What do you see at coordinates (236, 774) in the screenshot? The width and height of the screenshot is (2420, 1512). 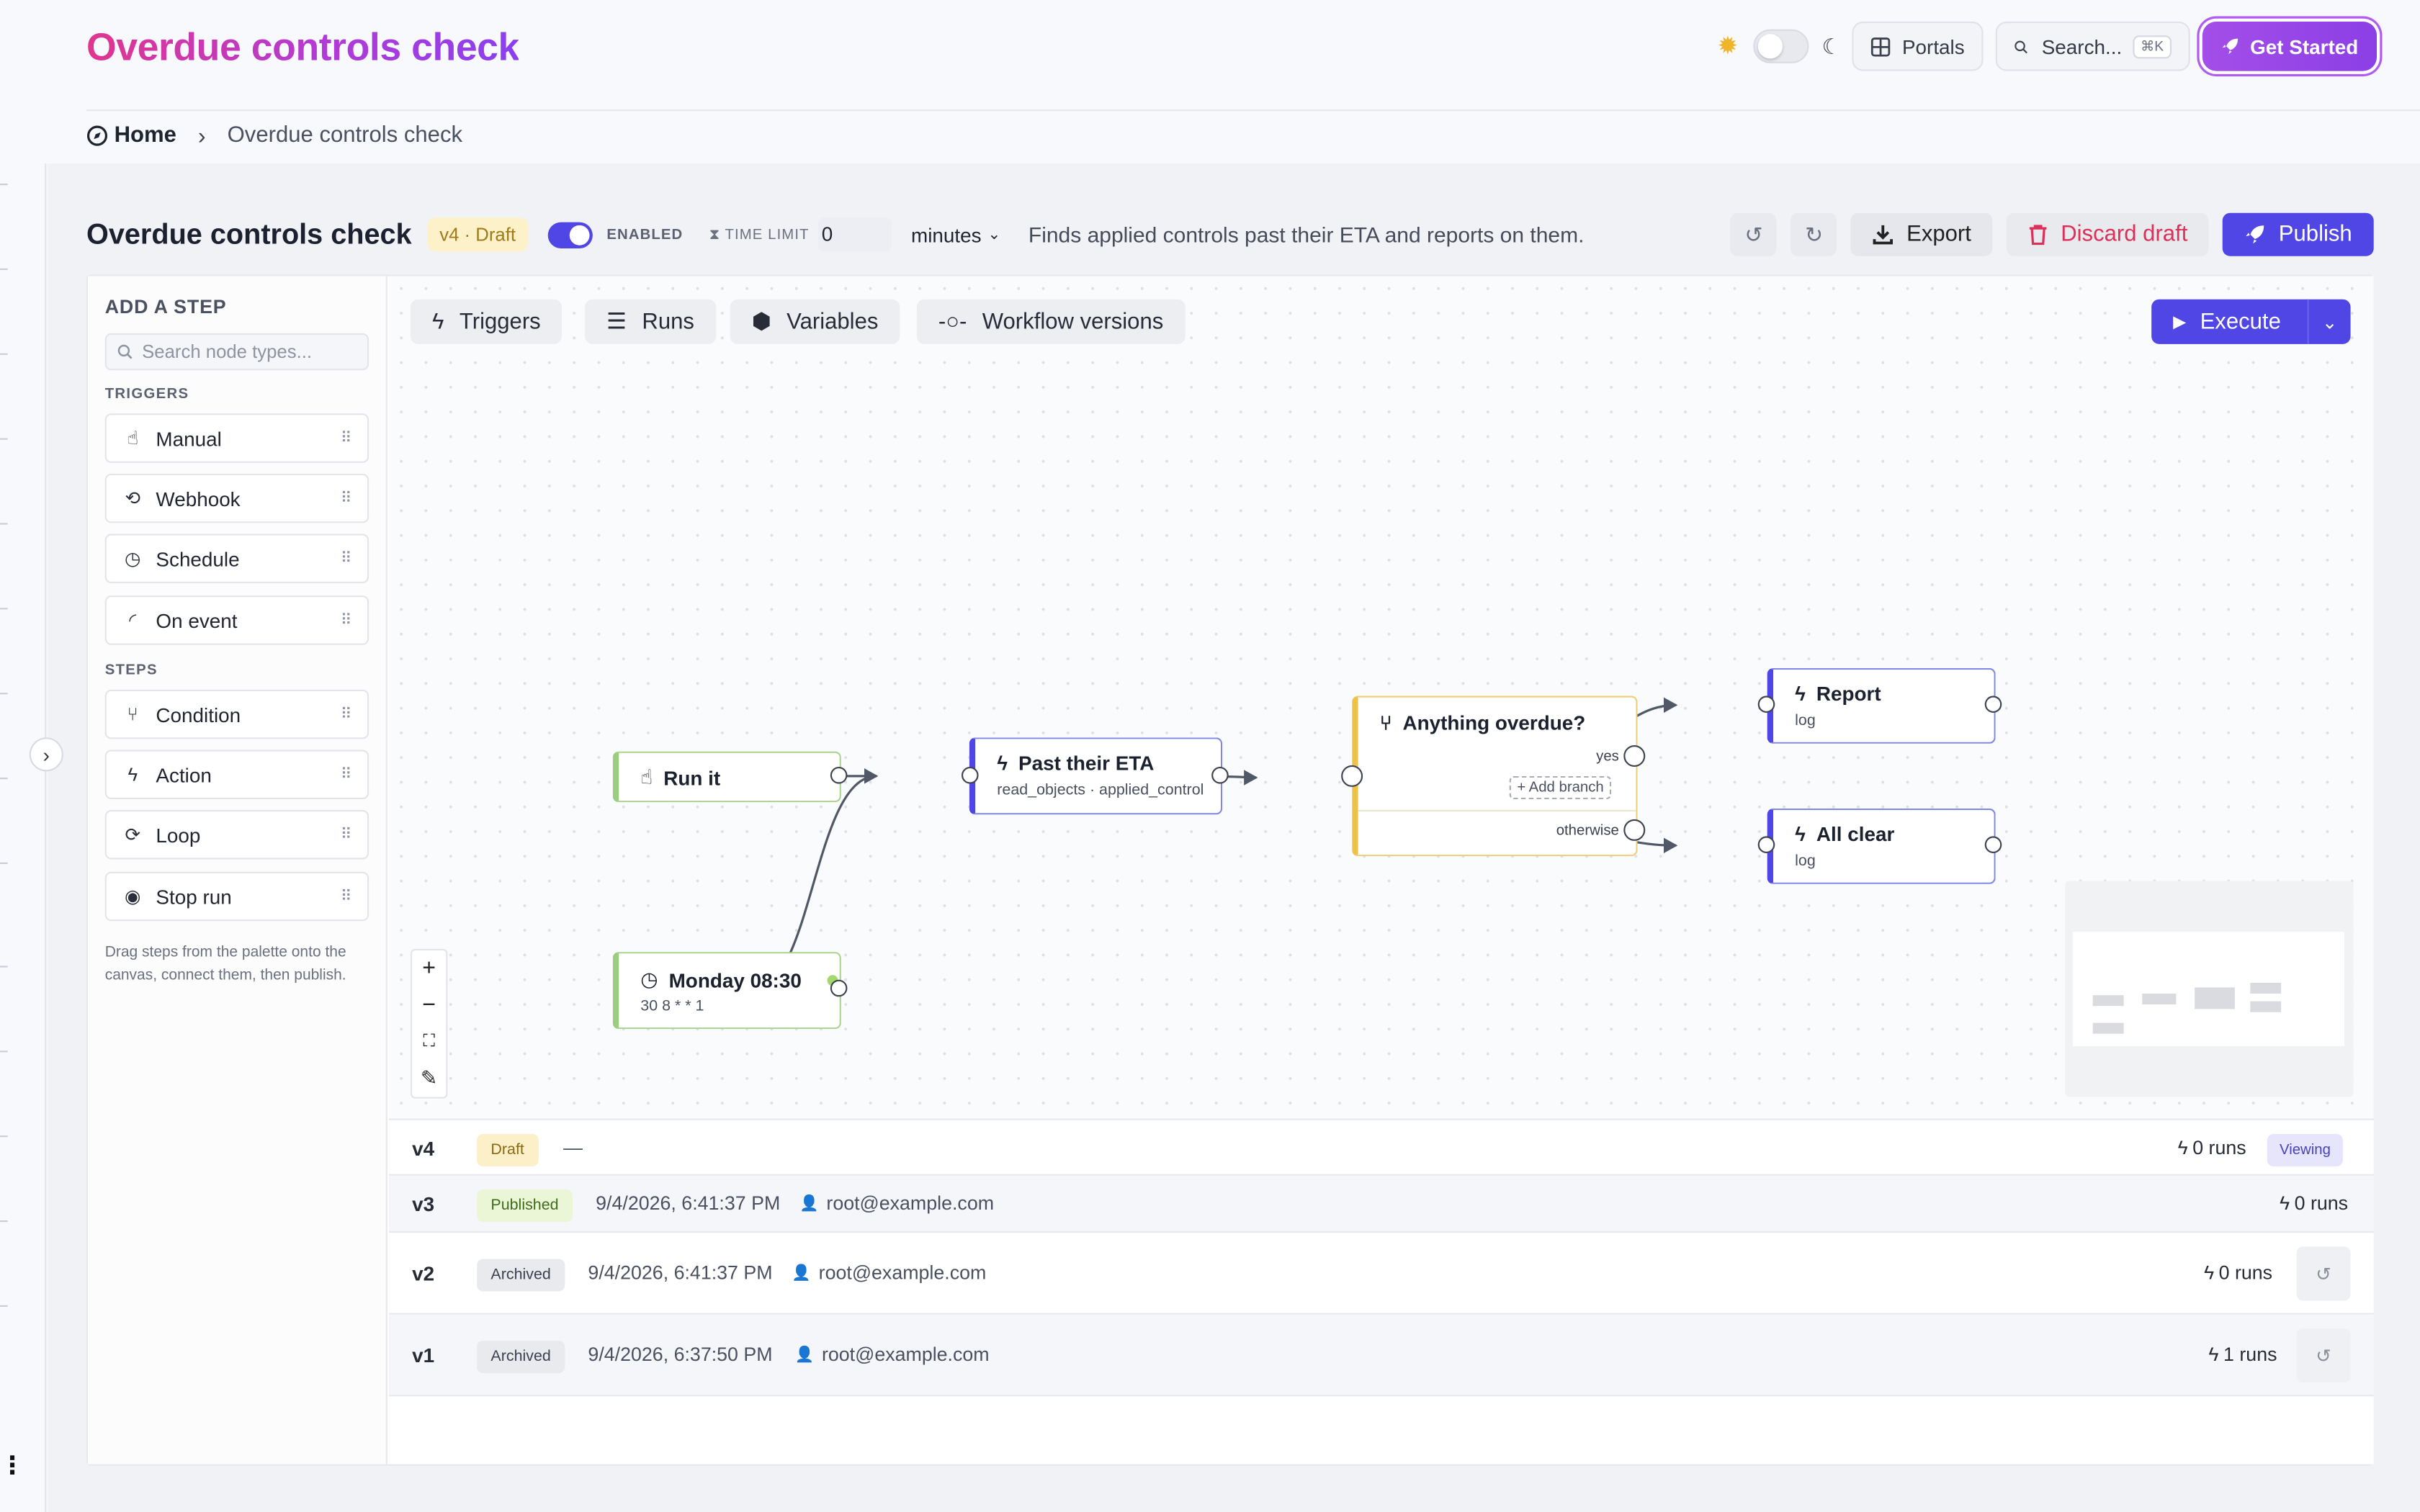 I see `palette-item-action: ϟ Action ⠿` at bounding box center [236, 774].